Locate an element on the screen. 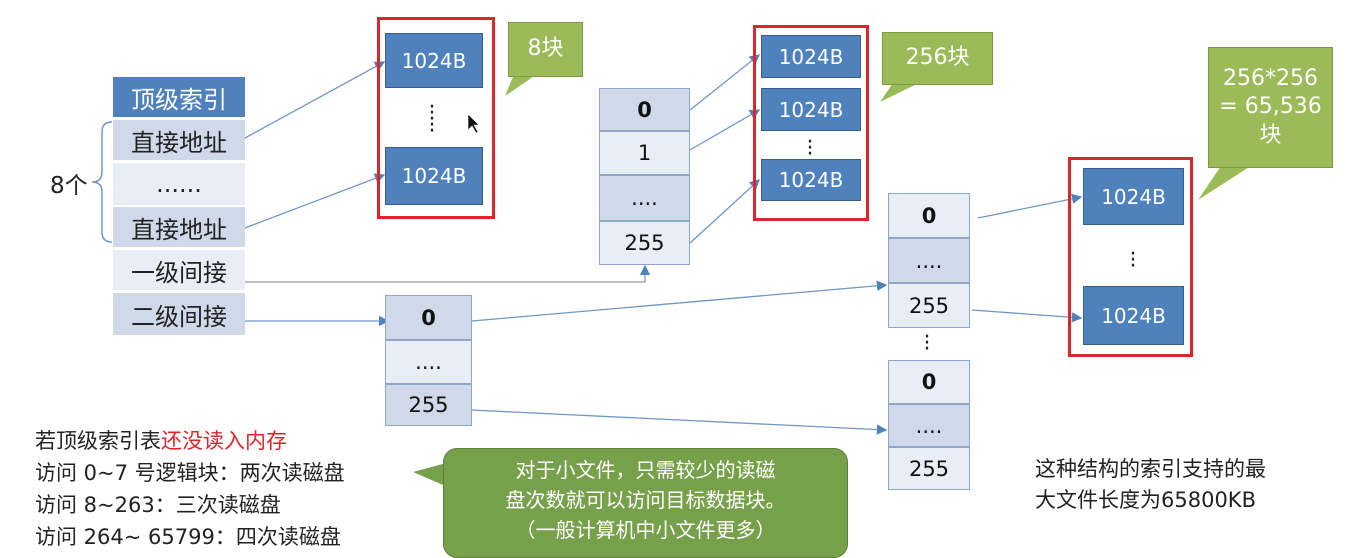 This screenshot has height=558, width=1364. note-prefix: 若顶级索引表 is located at coordinates (98, 441).